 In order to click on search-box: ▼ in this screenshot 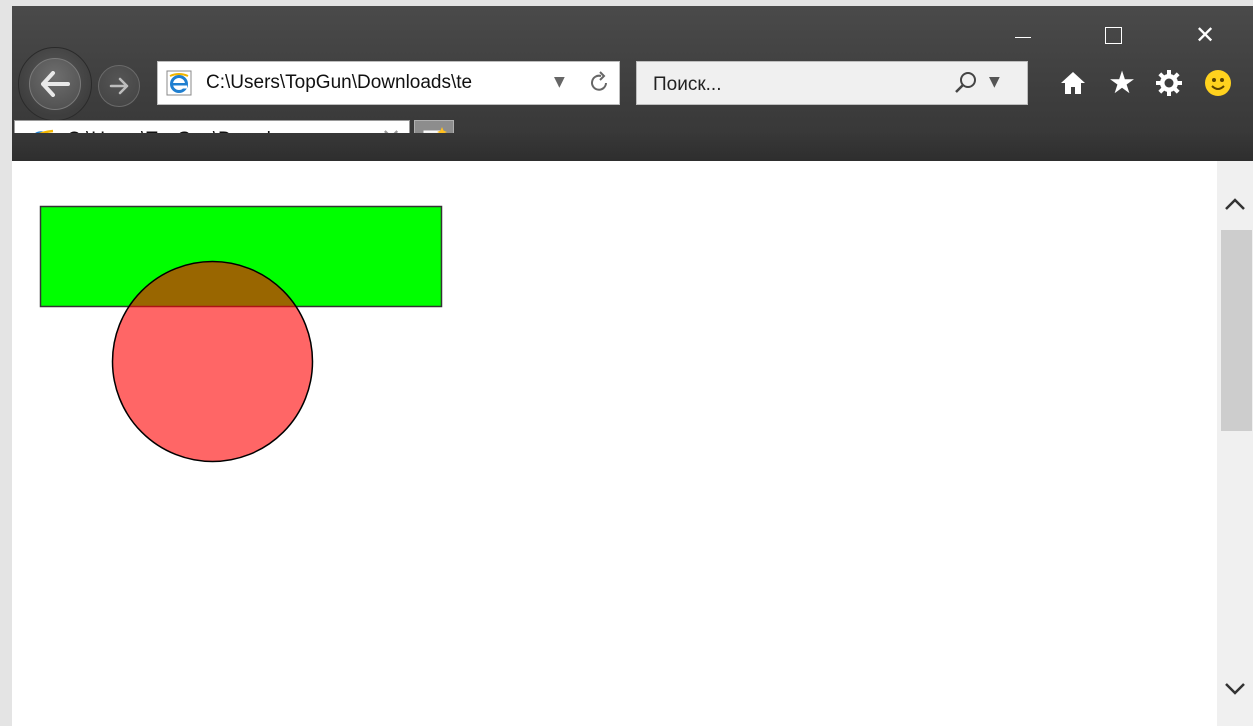, I will do `click(832, 83)`.